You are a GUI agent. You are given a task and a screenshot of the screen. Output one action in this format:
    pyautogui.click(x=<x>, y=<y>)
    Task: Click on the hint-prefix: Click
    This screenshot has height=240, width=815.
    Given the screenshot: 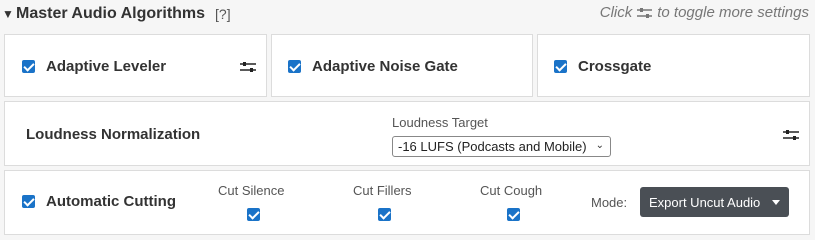 What is the action you would take?
    pyautogui.click(x=616, y=12)
    